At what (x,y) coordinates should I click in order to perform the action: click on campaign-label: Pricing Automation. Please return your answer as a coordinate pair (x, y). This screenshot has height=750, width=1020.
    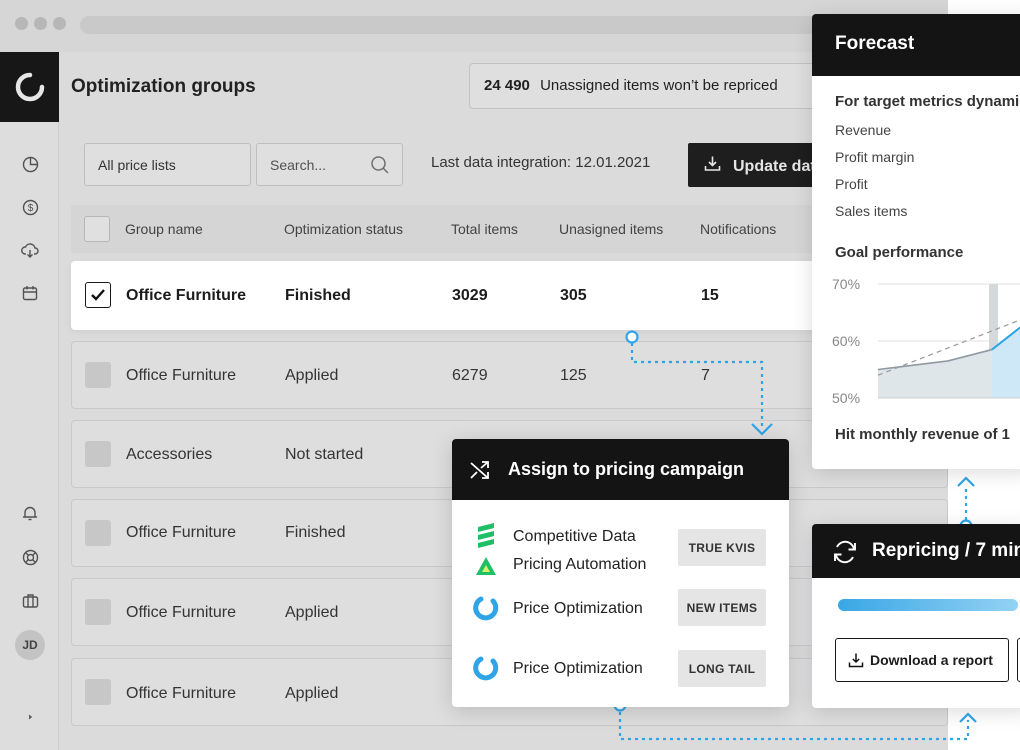
    Looking at the image, I should click on (580, 564).